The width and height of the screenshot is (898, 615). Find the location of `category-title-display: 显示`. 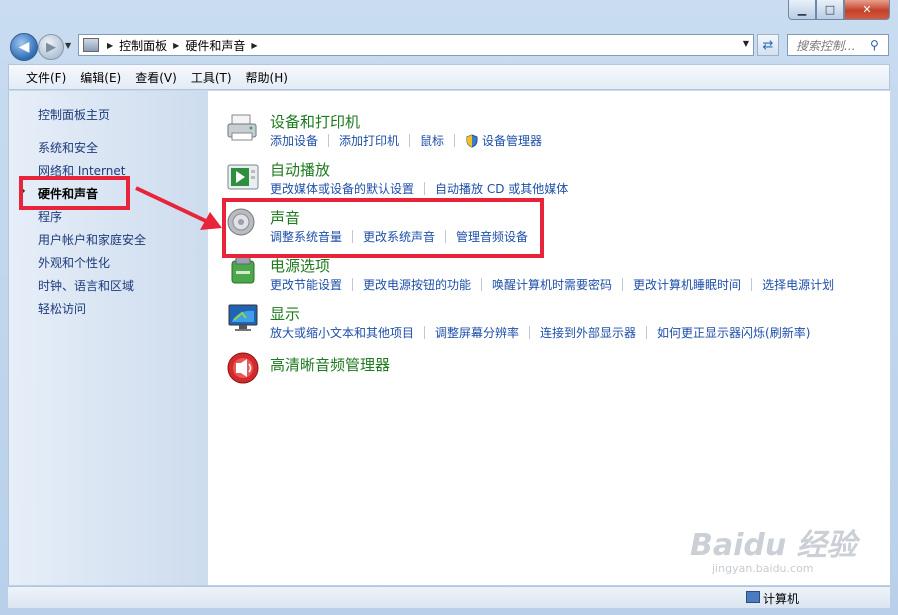

category-title-display: 显示 is located at coordinates (285, 313).